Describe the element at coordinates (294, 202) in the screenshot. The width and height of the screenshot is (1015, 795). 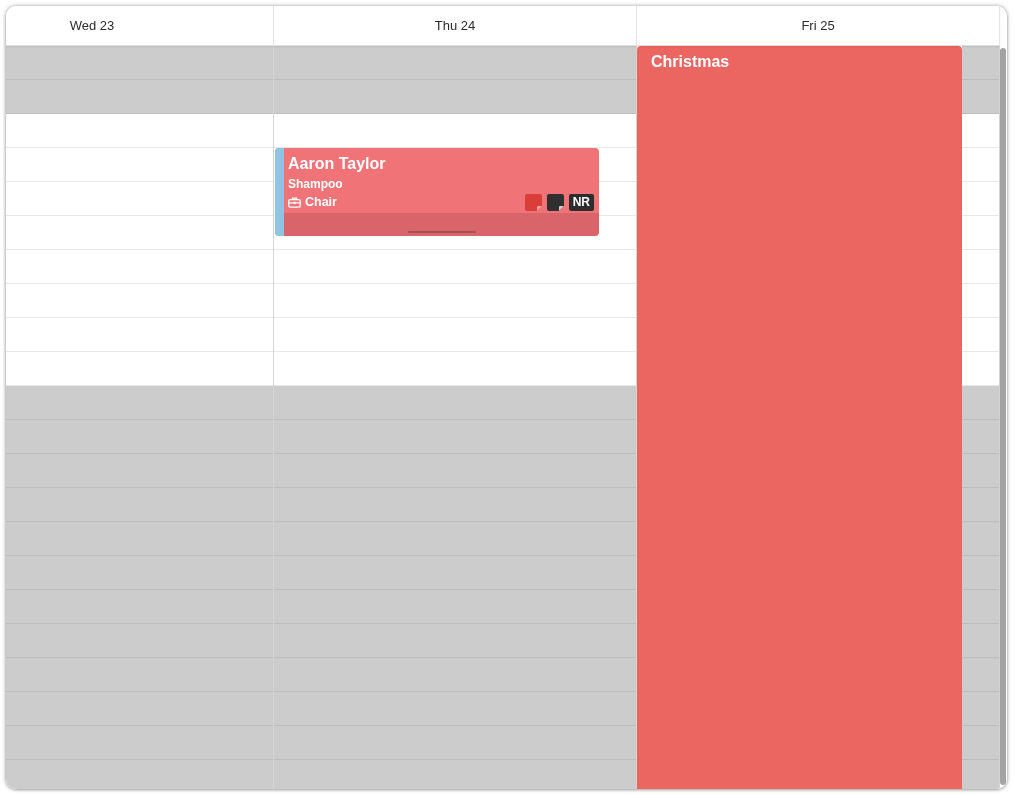
I see `toolbox-icon` at that location.